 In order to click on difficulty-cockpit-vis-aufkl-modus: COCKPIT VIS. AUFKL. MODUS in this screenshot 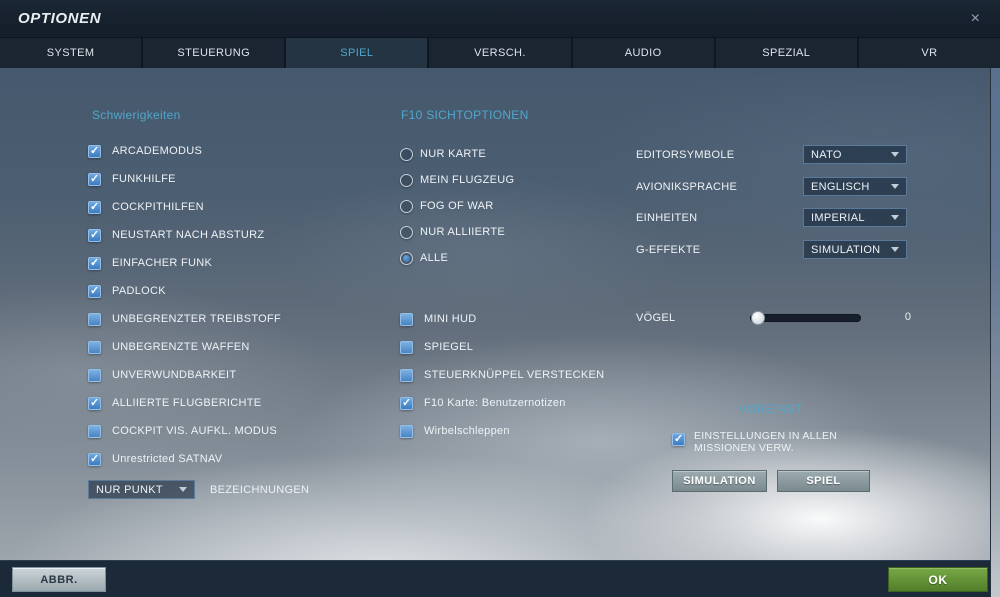, I will do `click(182, 431)`.